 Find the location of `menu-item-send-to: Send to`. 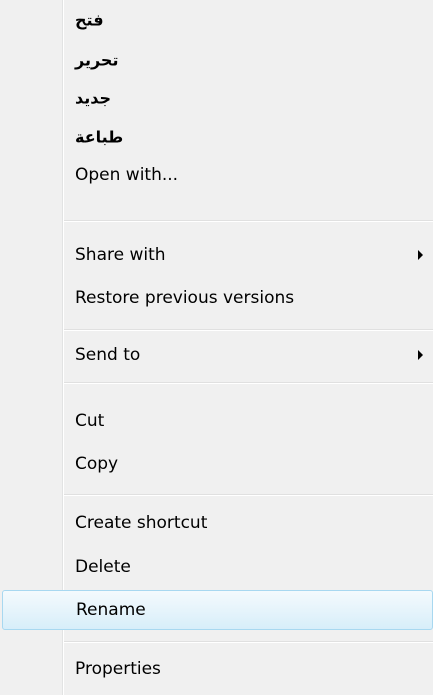

menu-item-send-to: Send to is located at coordinates (248, 355).